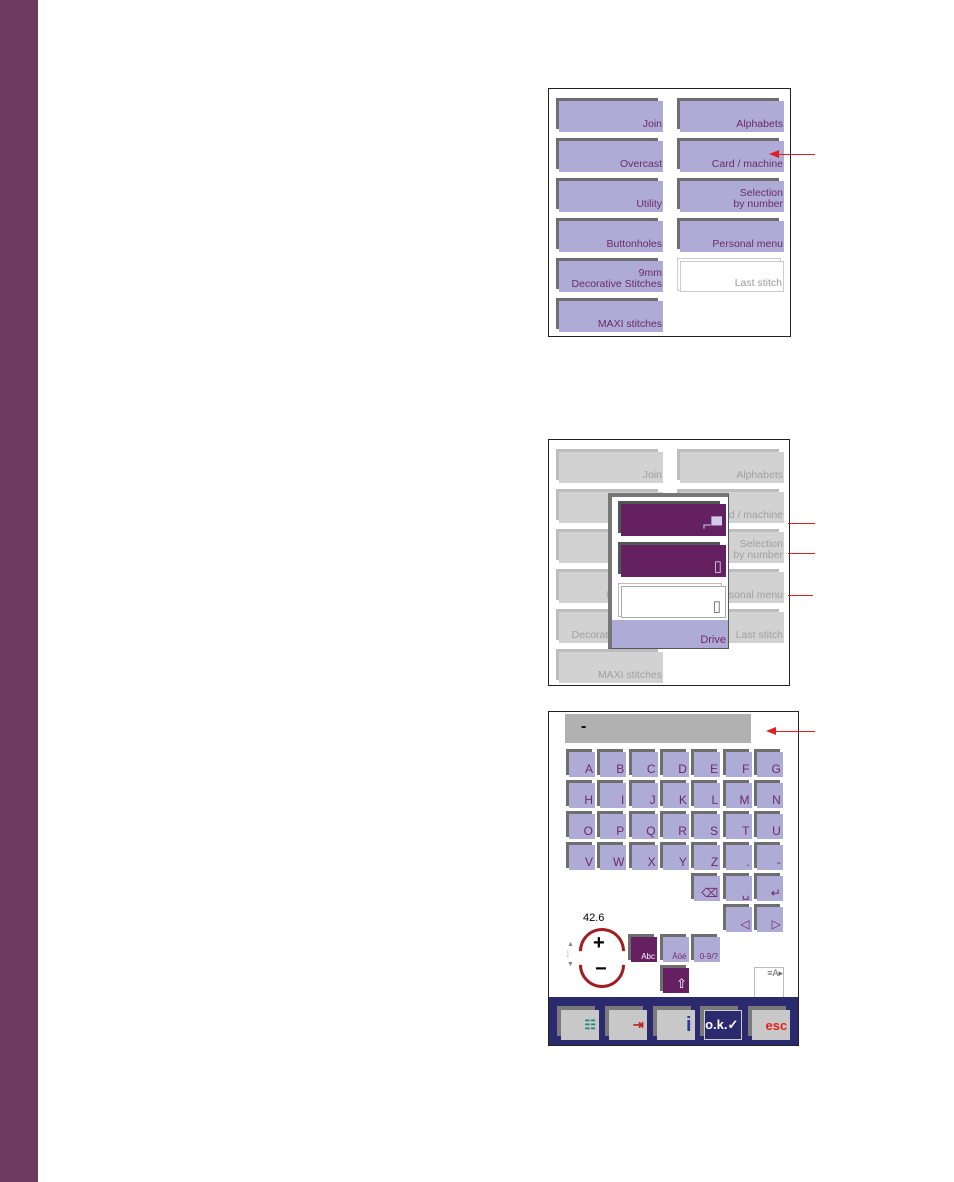  Describe the element at coordinates (658, 728) in the screenshot. I see `text-input: -` at that location.